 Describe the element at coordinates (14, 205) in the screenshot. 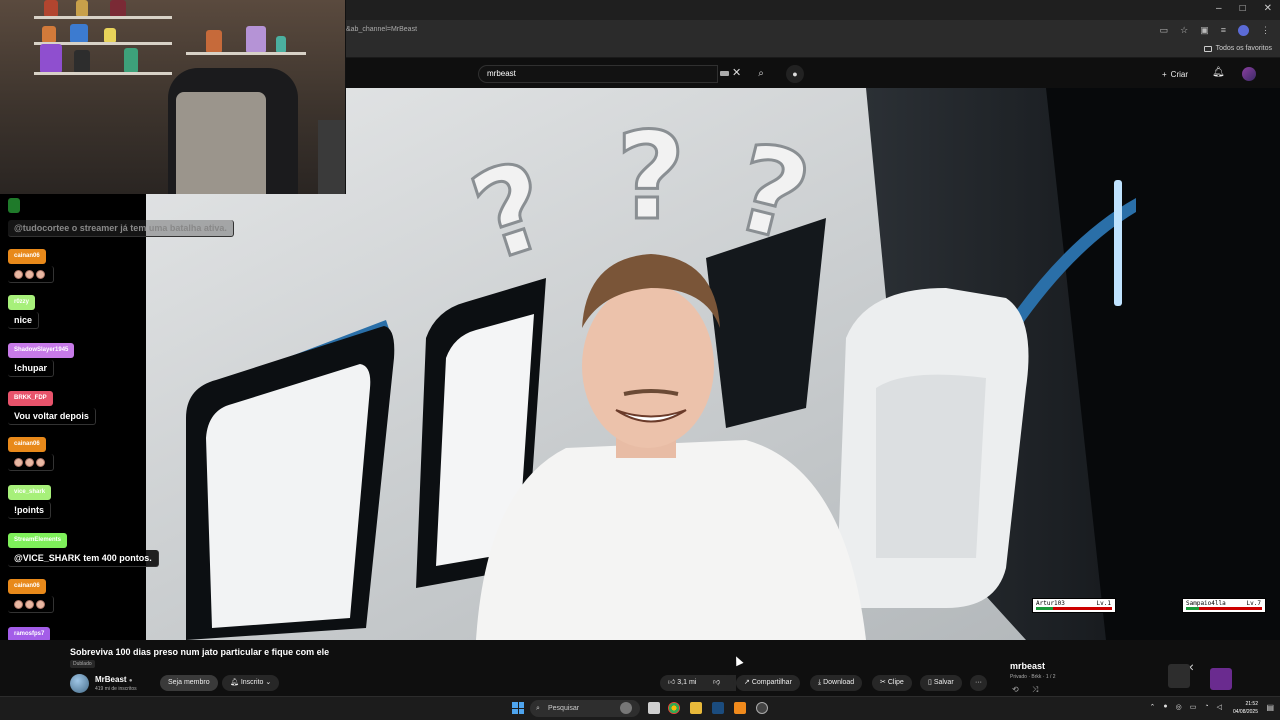

I see `chat-username` at that location.